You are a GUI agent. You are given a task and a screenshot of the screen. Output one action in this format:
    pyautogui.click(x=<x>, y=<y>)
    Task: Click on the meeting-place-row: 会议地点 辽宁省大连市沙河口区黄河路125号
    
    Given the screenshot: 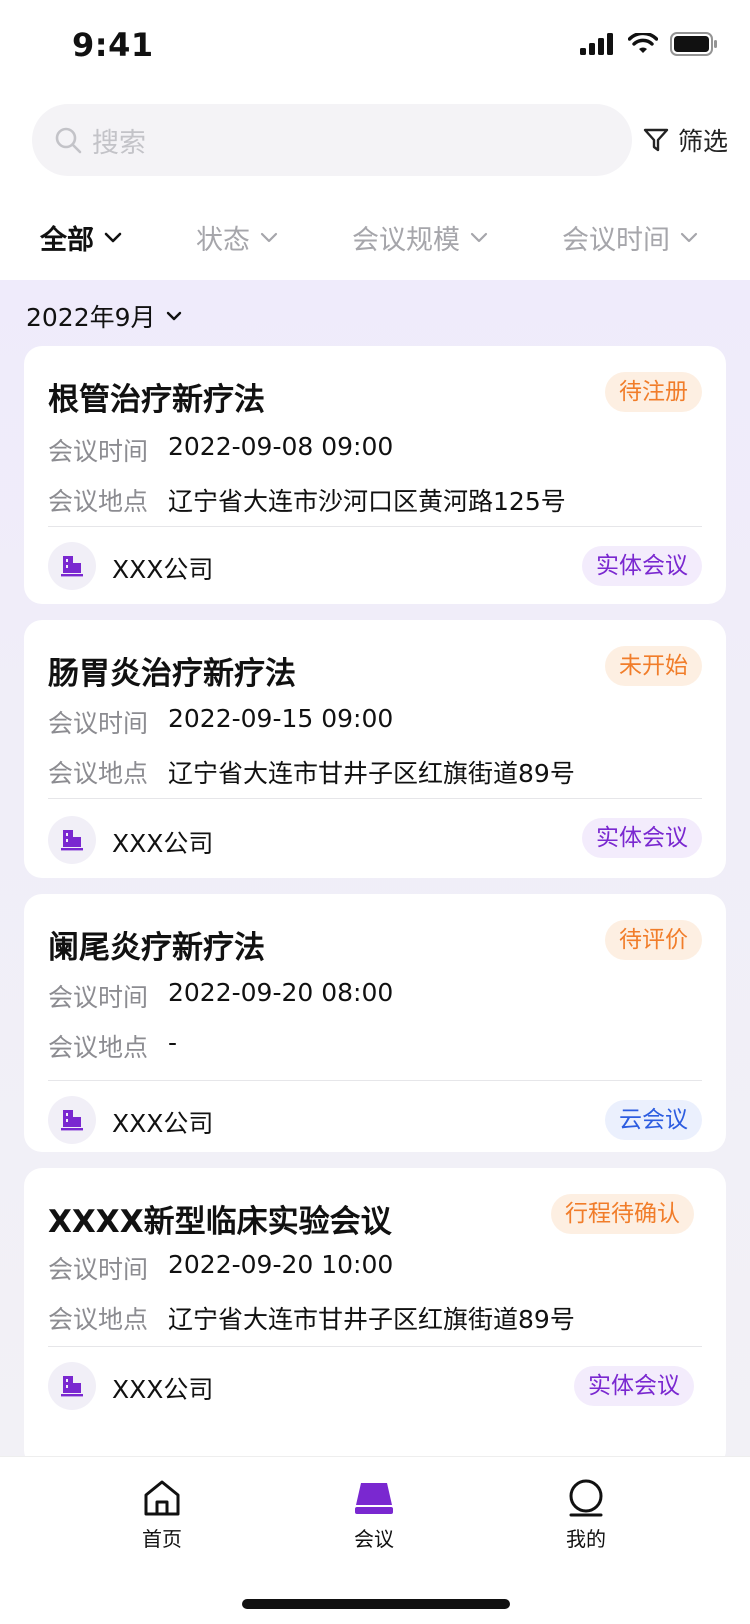 What is the action you would take?
    pyautogui.click(x=307, y=500)
    